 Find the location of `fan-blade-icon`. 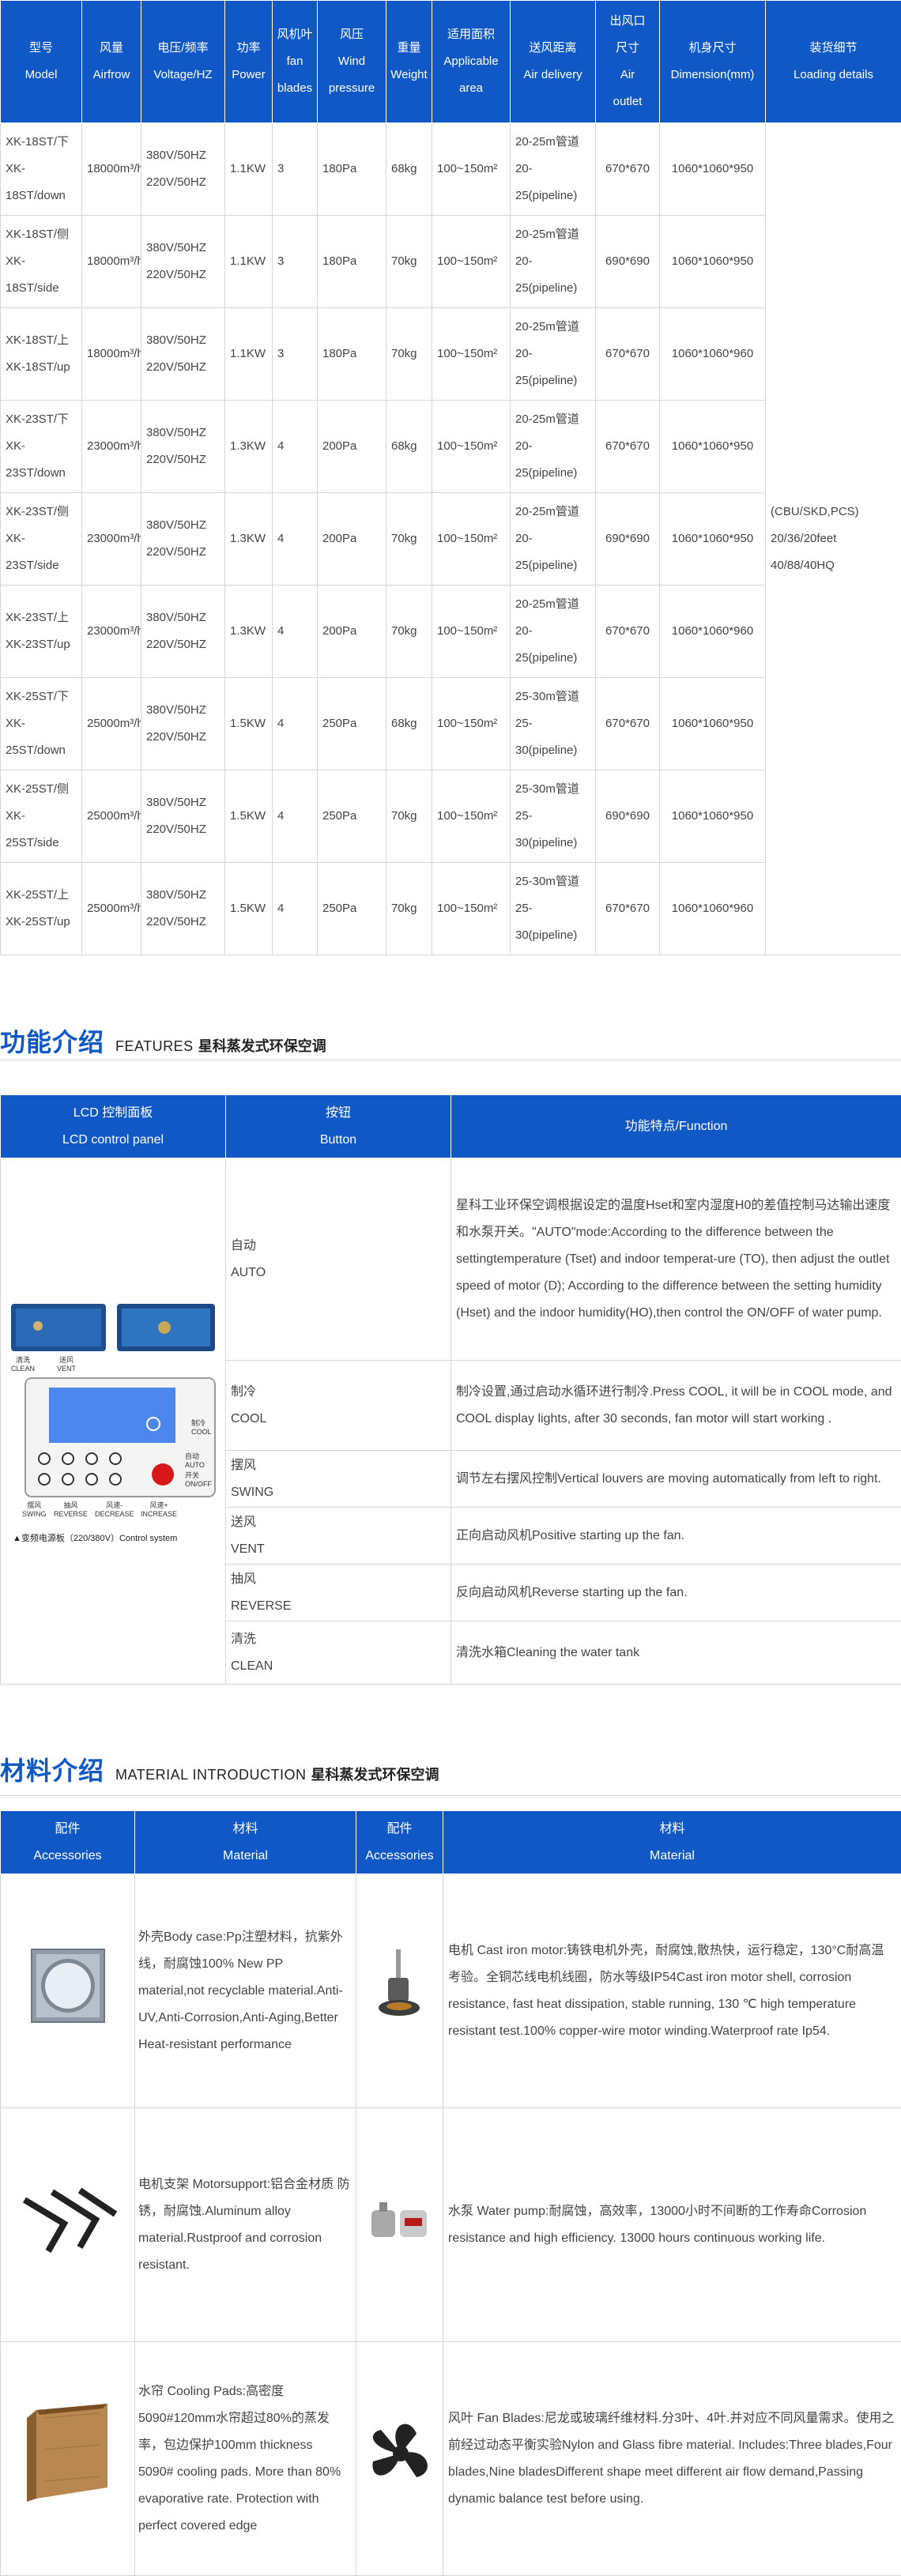

fan-blade-icon is located at coordinates (400, 2453).